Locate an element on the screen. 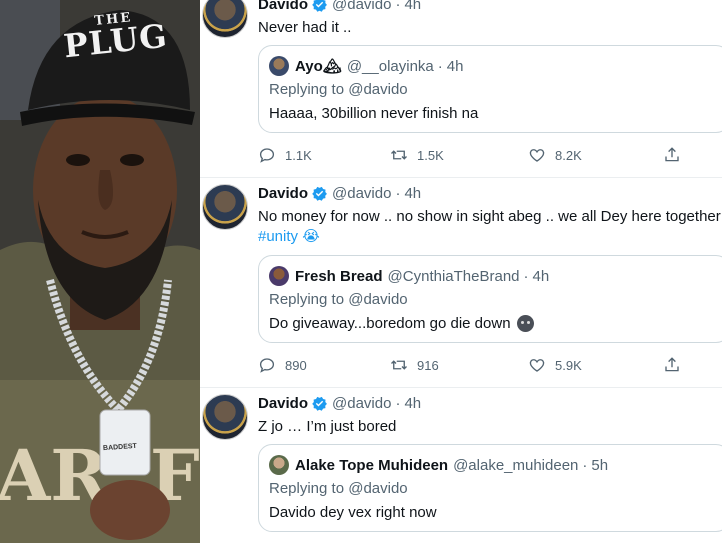 The width and height of the screenshot is (722, 543). quote-author-name: Fresh Bread is located at coordinates (339, 276).